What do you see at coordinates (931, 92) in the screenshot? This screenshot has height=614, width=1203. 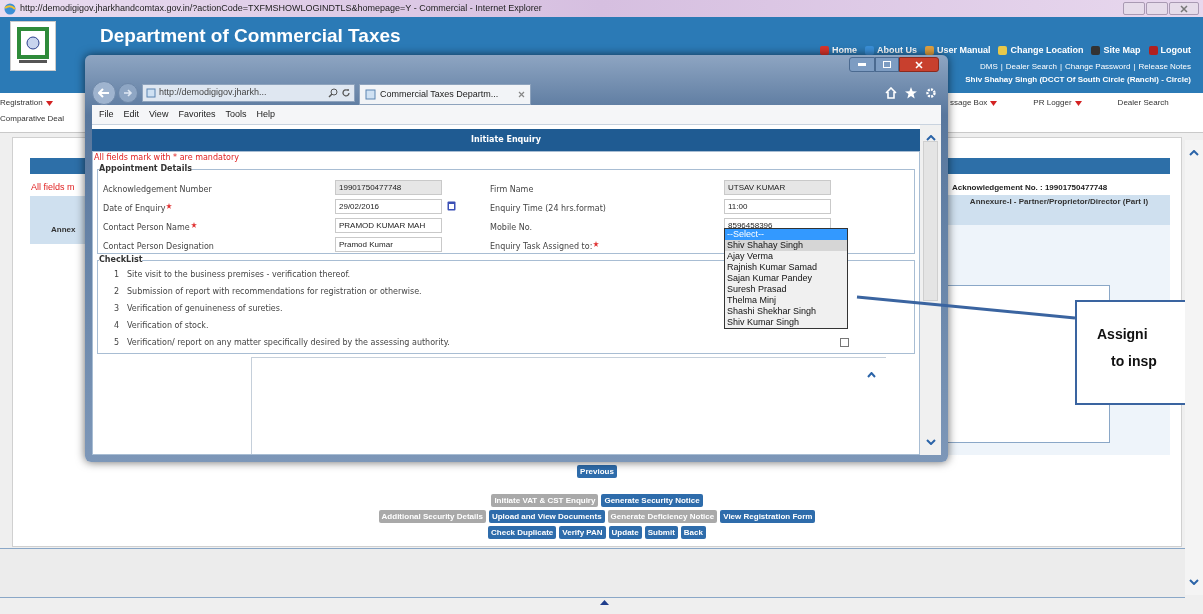 I see `settings-icon` at bounding box center [931, 92].